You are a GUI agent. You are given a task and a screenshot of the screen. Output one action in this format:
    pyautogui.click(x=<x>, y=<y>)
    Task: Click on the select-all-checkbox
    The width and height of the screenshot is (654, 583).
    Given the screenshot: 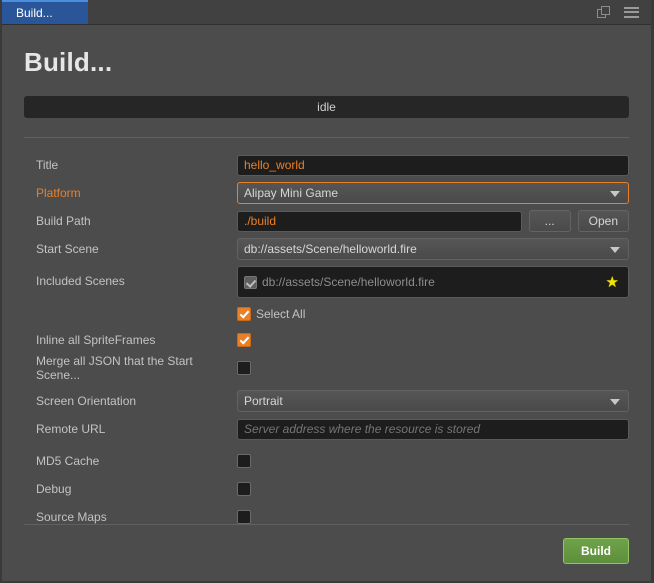 What is the action you would take?
    pyautogui.click(x=244, y=314)
    